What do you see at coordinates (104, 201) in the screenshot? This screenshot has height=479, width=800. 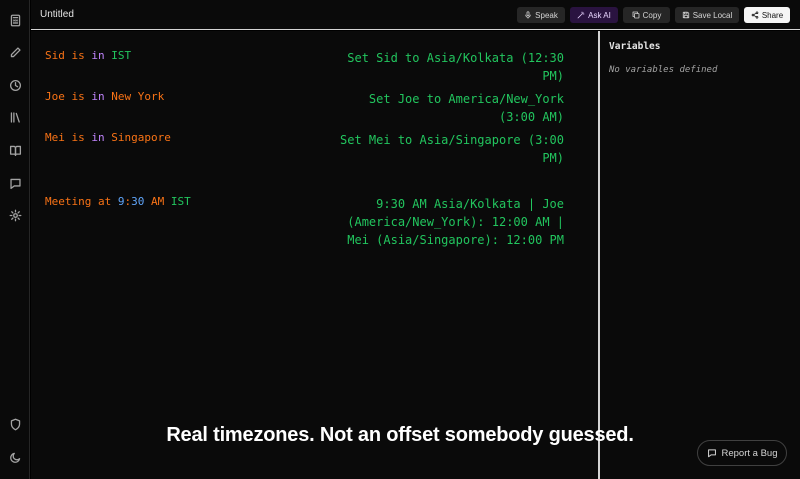 I see `keyword-at: at` at bounding box center [104, 201].